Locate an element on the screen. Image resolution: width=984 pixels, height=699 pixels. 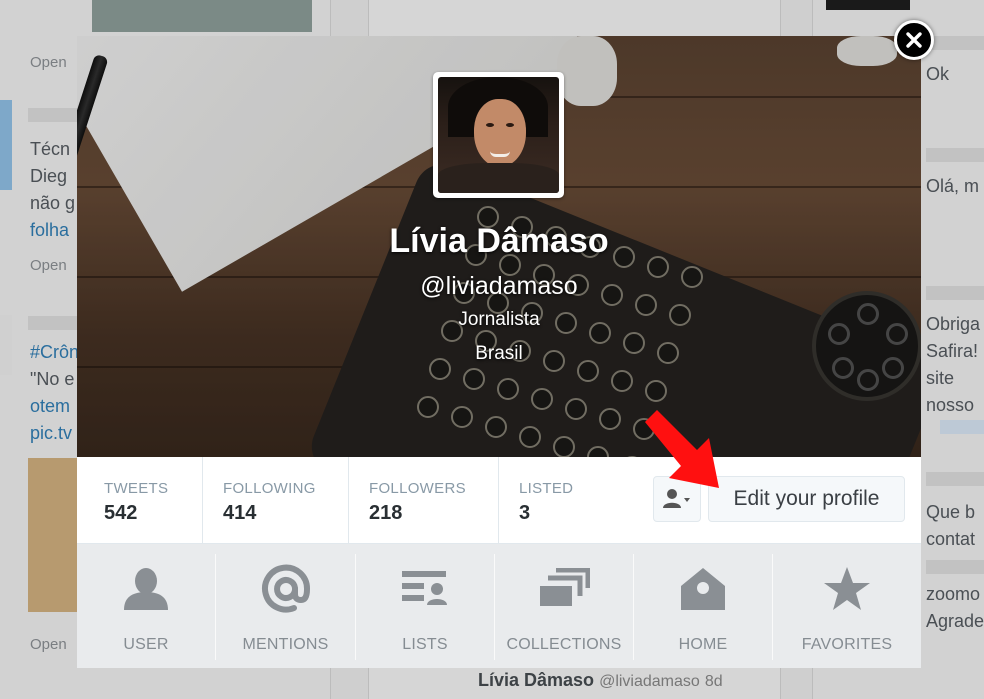
nav-label: LISTS is located at coordinates (425, 644).